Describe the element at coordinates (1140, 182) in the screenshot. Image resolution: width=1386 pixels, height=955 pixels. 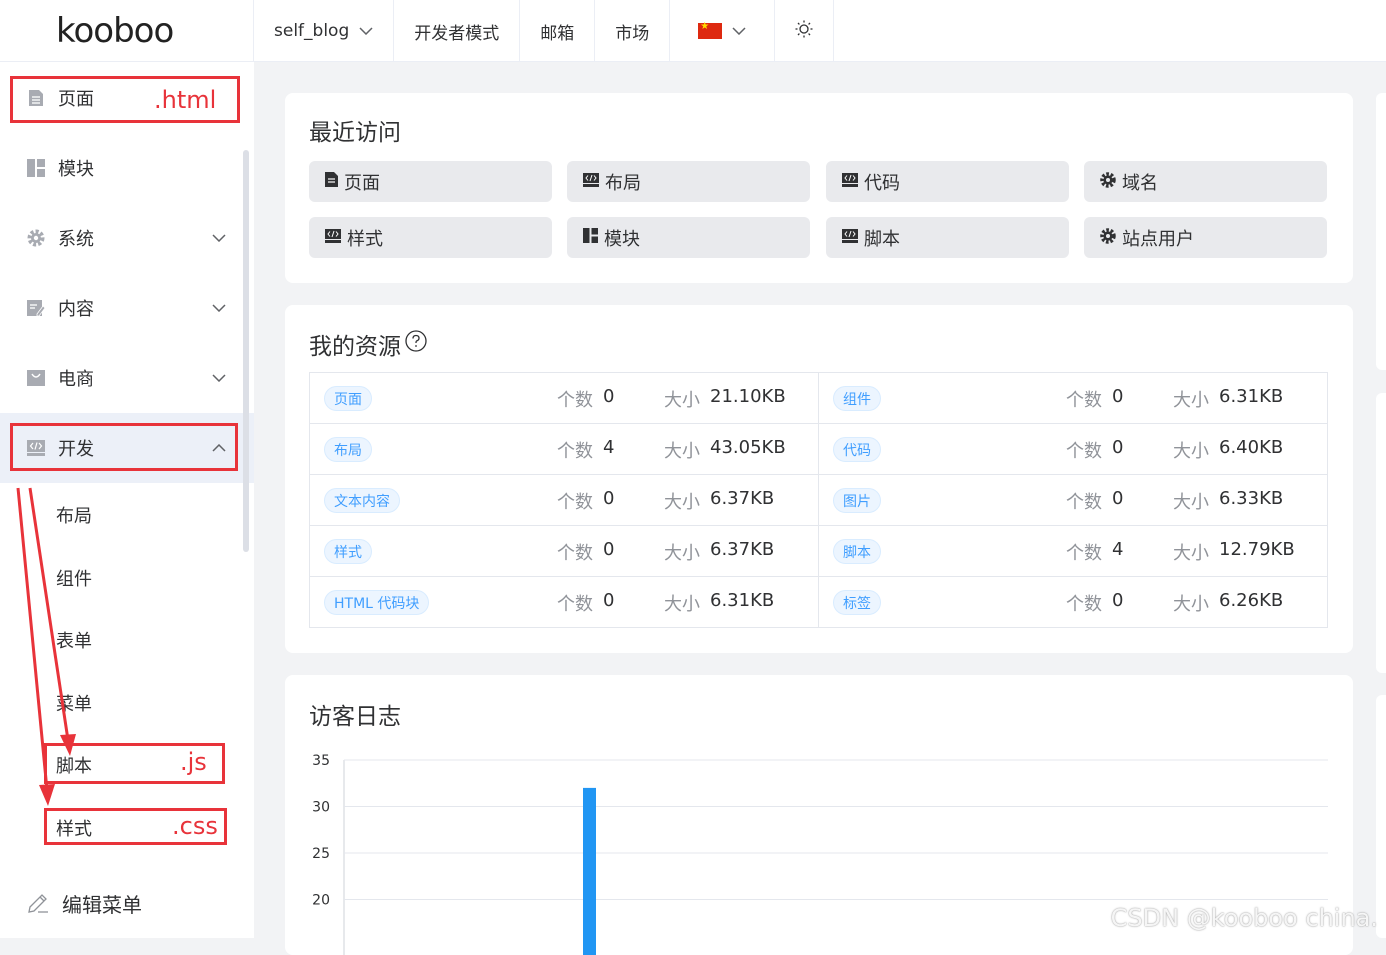
I see `recent-item-label: 域名` at that location.